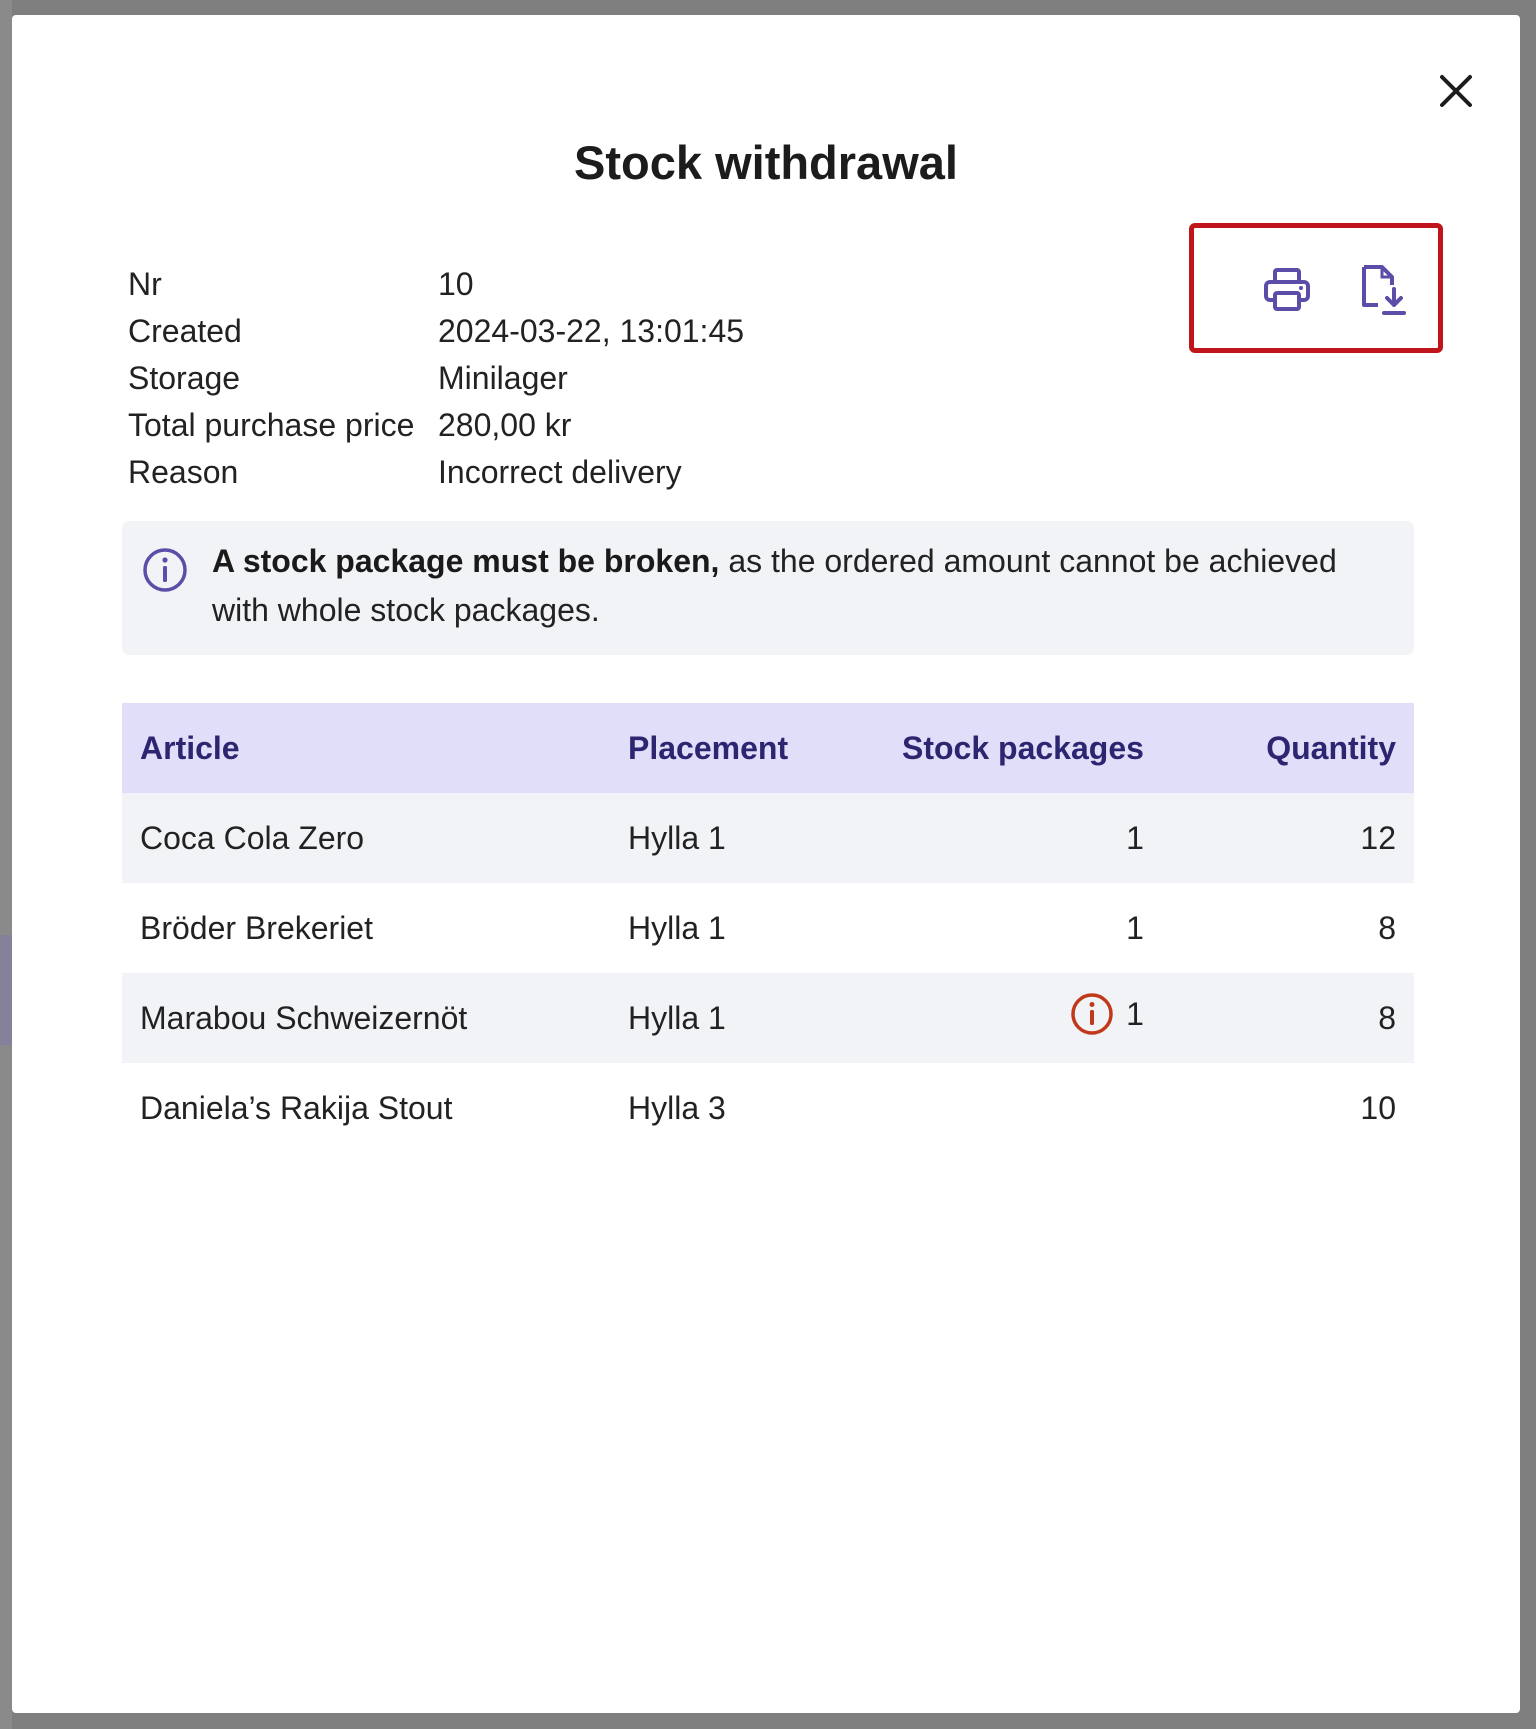 This screenshot has width=1536, height=1729. I want to click on table-row: Bröder Brekeriet Hylla 1 1 8, so click(768, 928).